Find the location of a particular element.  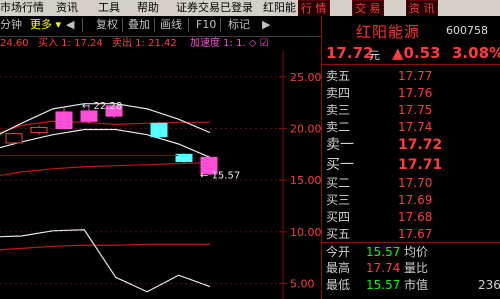

buy-price: 17.70 is located at coordinates (415, 183).